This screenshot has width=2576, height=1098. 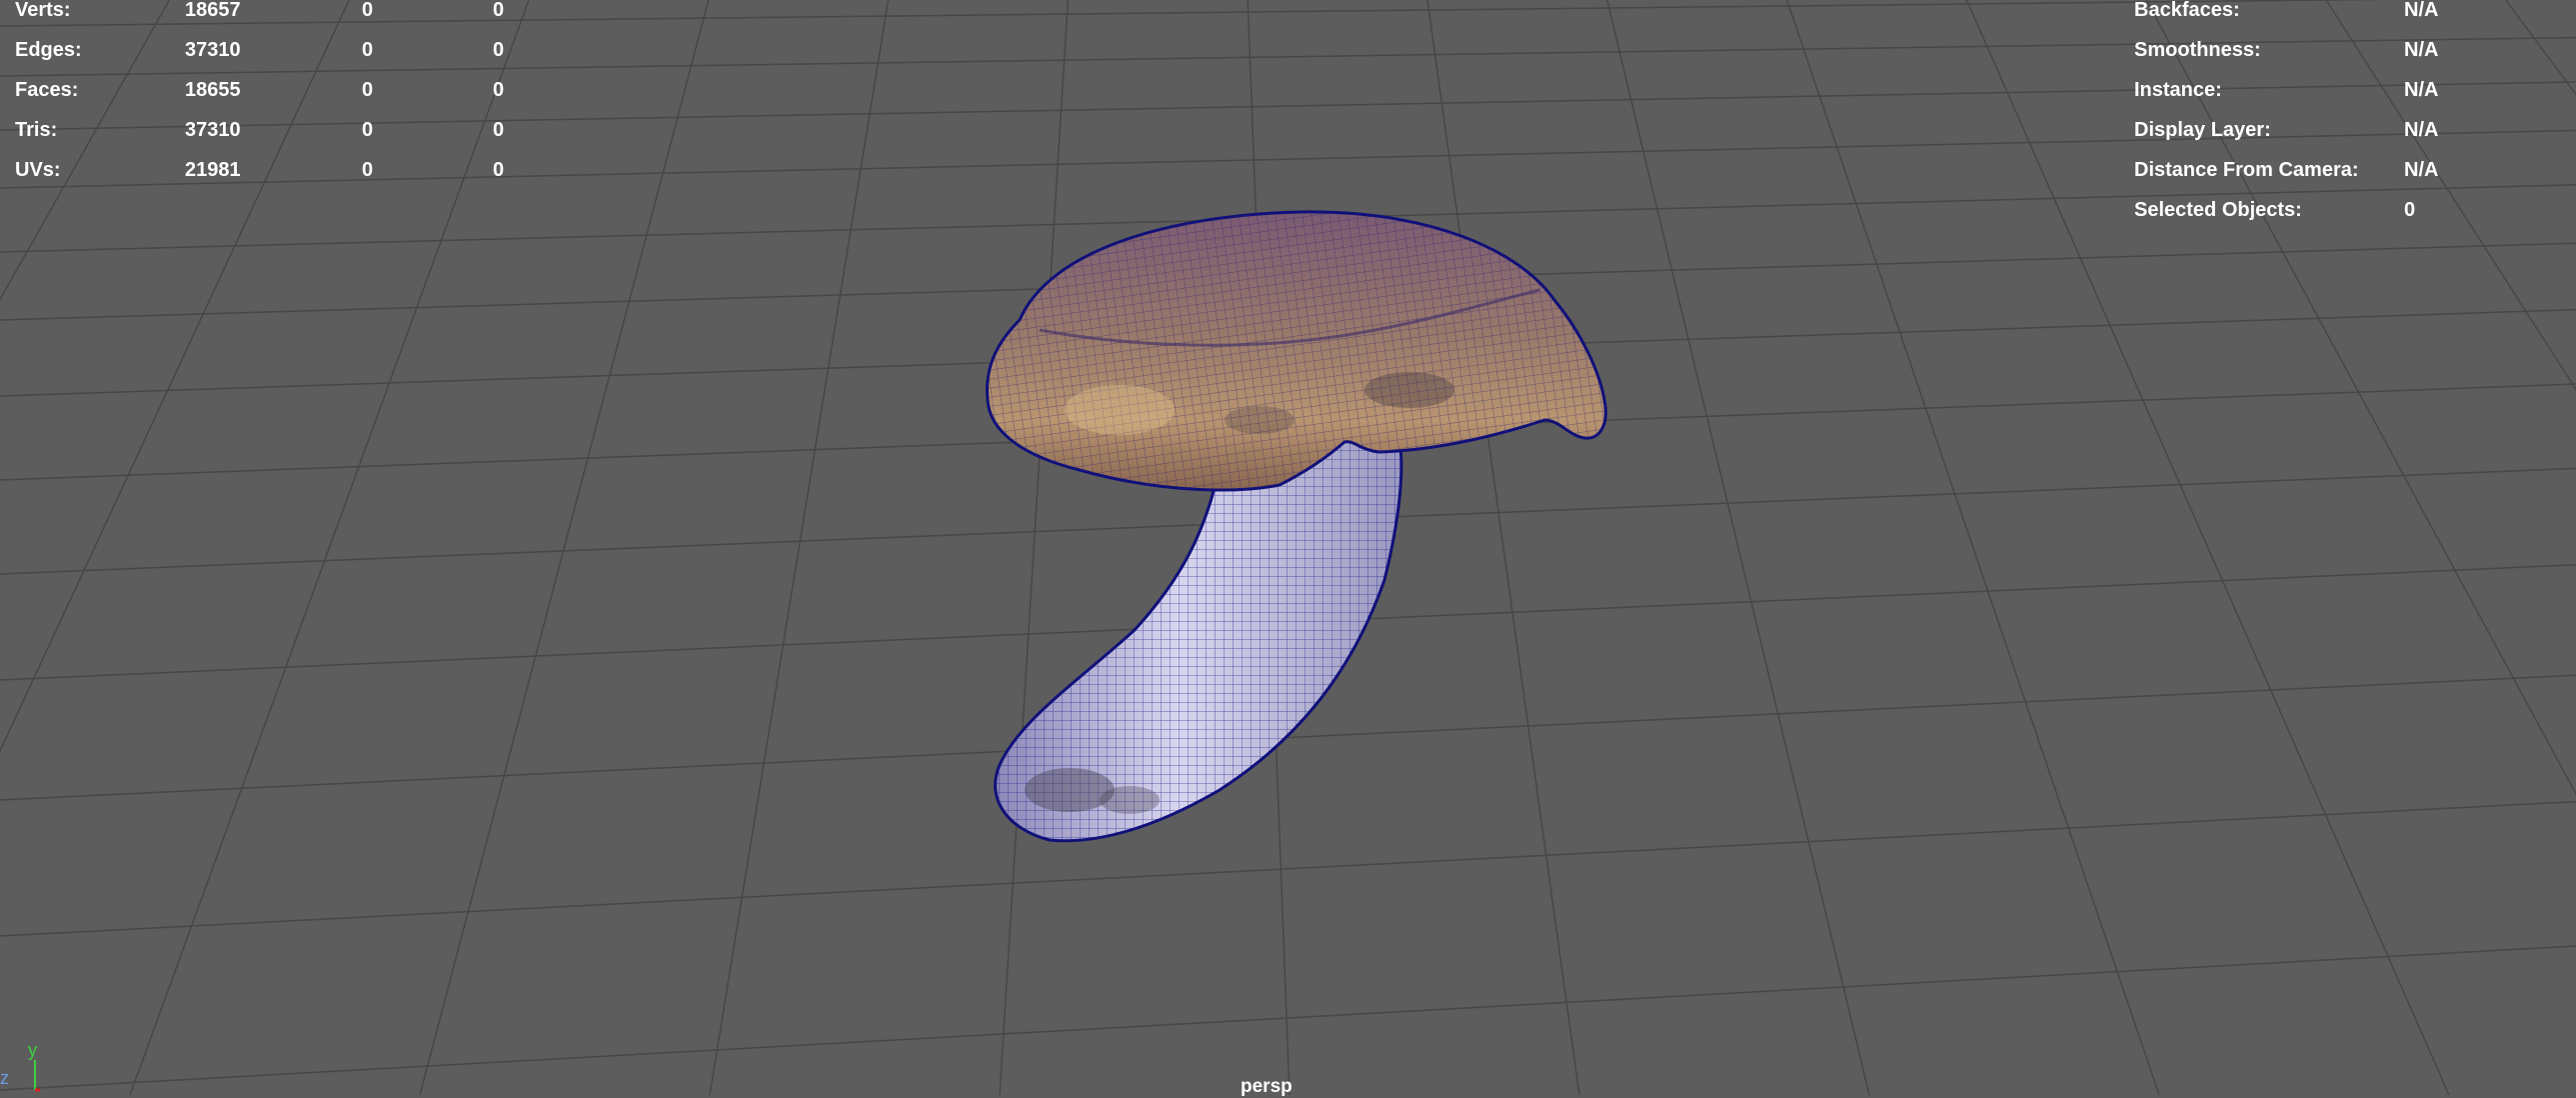 I want to click on poly-count-label: Faces:, so click(x=47, y=90).